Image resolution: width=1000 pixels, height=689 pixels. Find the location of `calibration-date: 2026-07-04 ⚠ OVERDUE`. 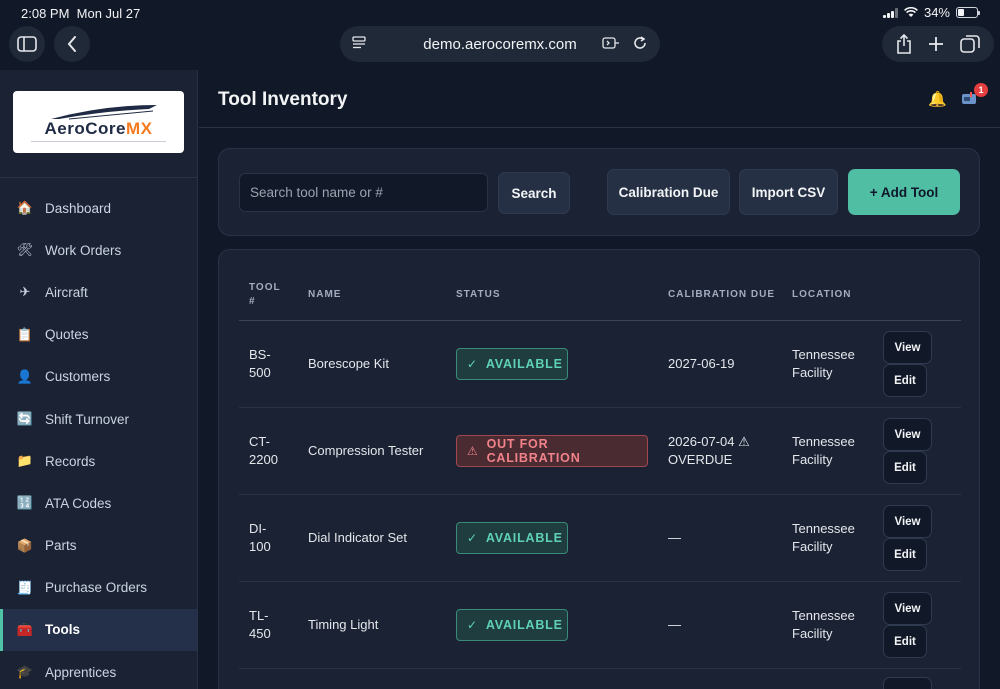

calibration-date: 2026-07-04 ⚠ OVERDUE is located at coordinates (709, 450).